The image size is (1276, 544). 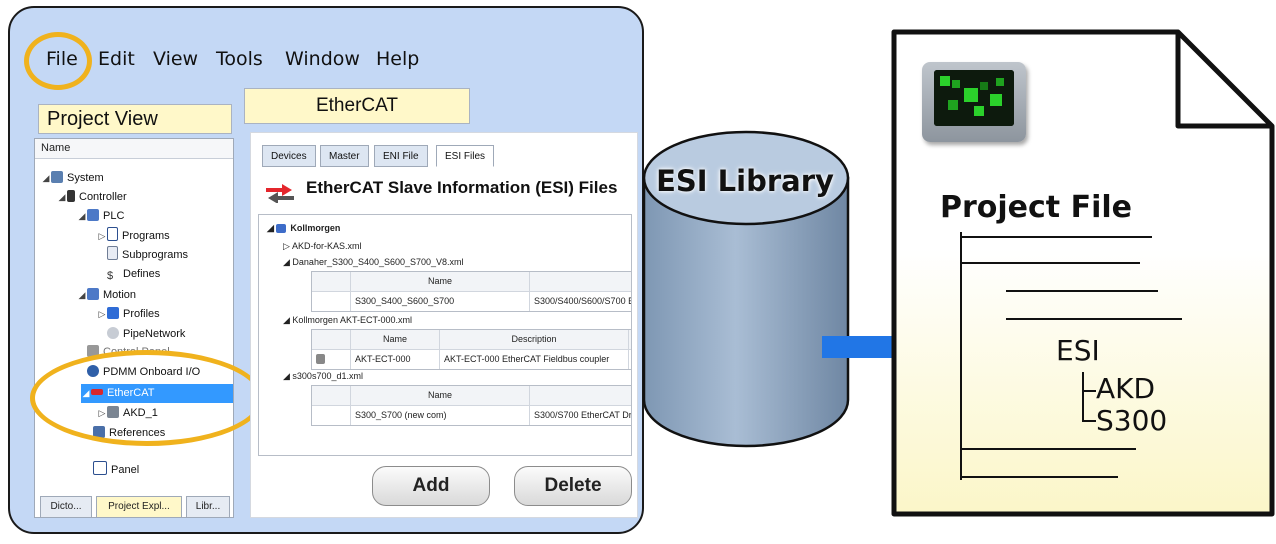 I want to click on project-file-title: Project File, so click(x=1036, y=207).